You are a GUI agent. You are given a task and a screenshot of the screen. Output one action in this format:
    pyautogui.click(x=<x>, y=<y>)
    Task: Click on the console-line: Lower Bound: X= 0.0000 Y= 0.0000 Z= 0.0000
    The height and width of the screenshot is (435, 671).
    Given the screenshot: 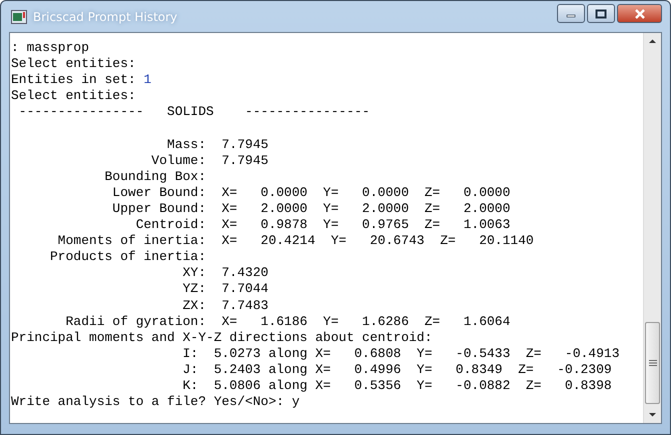 What is the action you would take?
    pyautogui.click(x=310, y=192)
    